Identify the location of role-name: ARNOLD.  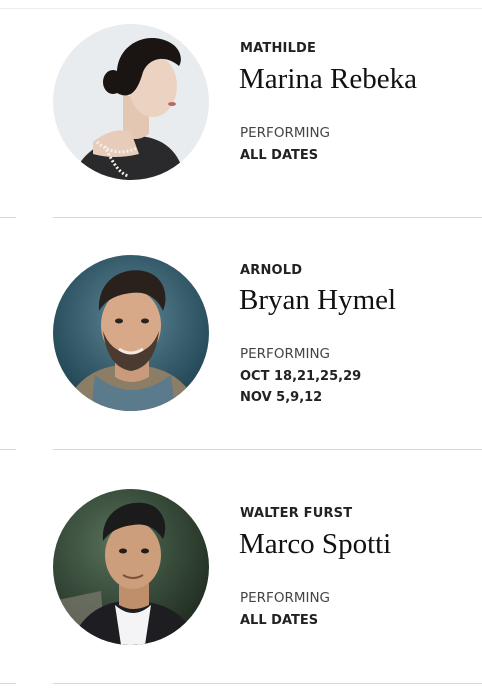
(271, 270).